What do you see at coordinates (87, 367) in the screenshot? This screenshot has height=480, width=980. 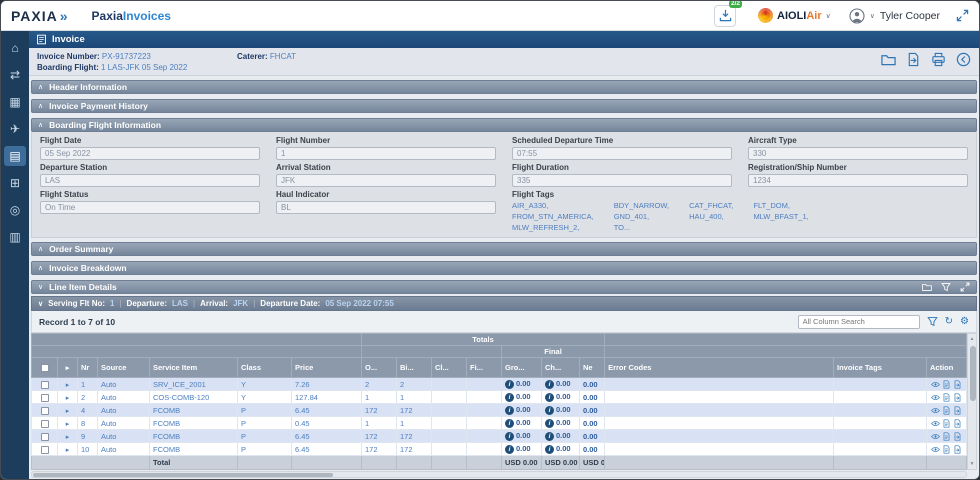 I see `col-nr: Nr` at bounding box center [87, 367].